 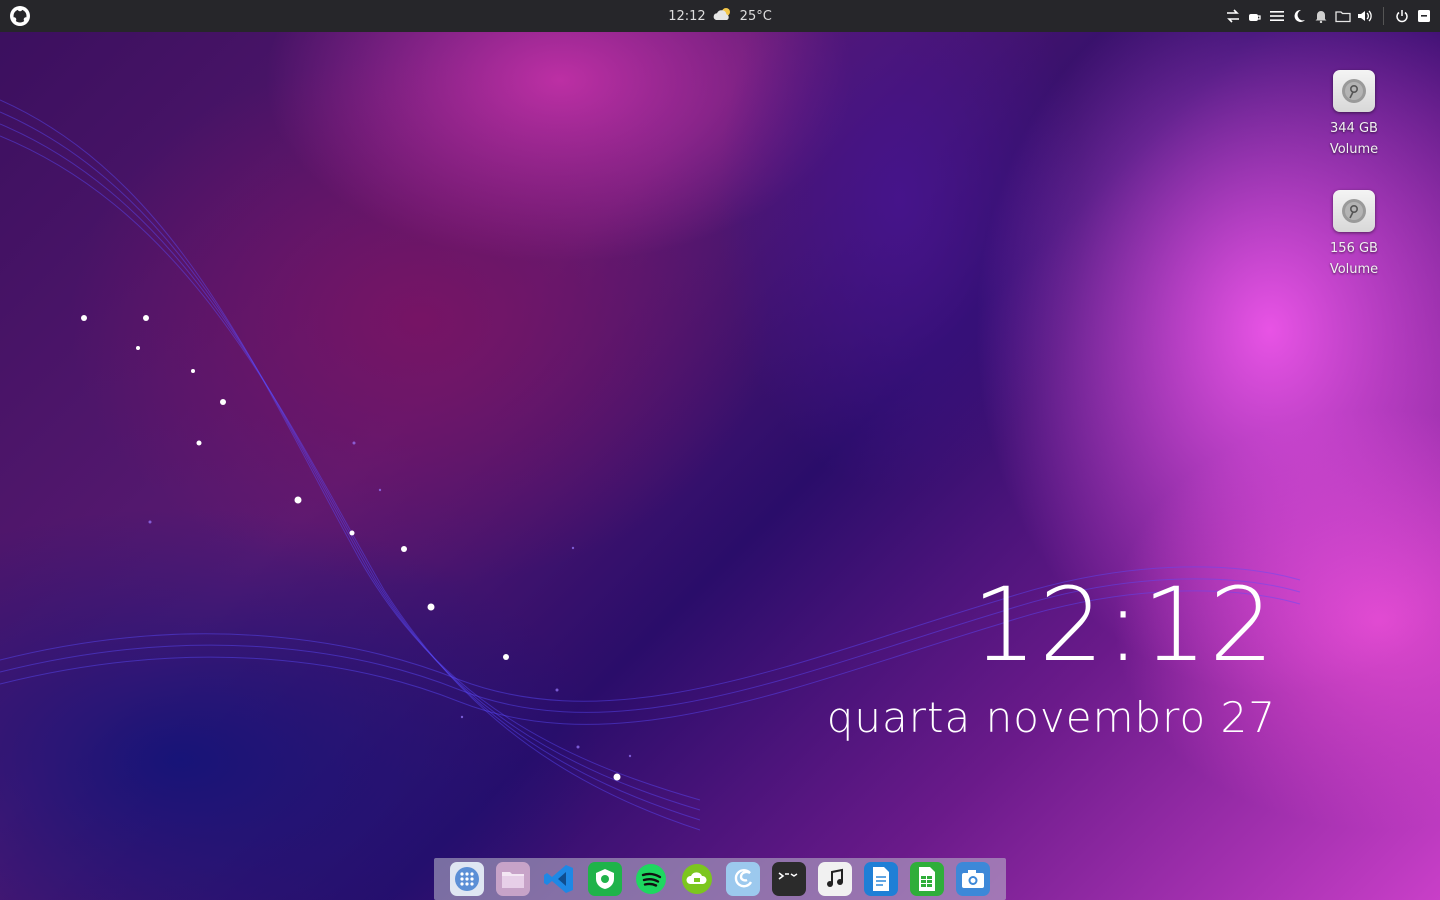 What do you see at coordinates (1343, 16) in the screenshot?
I see `folder-icon` at bounding box center [1343, 16].